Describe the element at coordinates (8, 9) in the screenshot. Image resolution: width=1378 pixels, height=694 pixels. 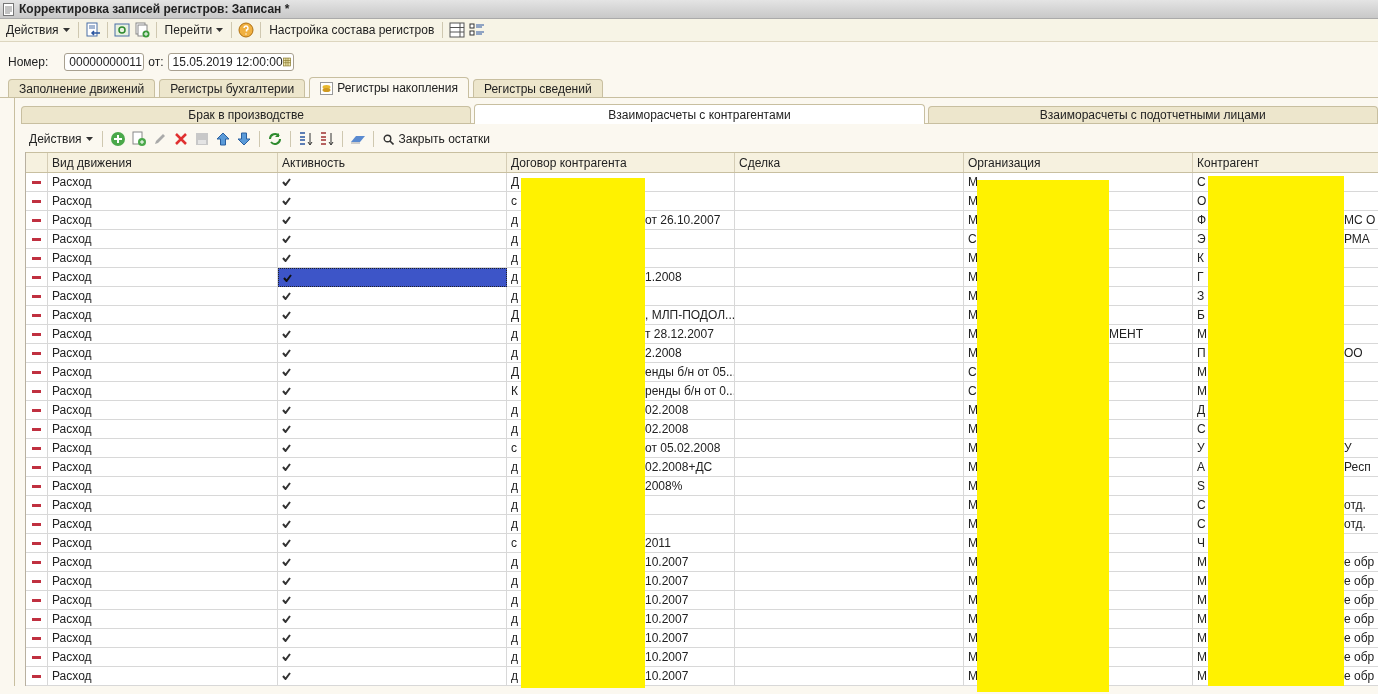
I see `document-icon` at that location.